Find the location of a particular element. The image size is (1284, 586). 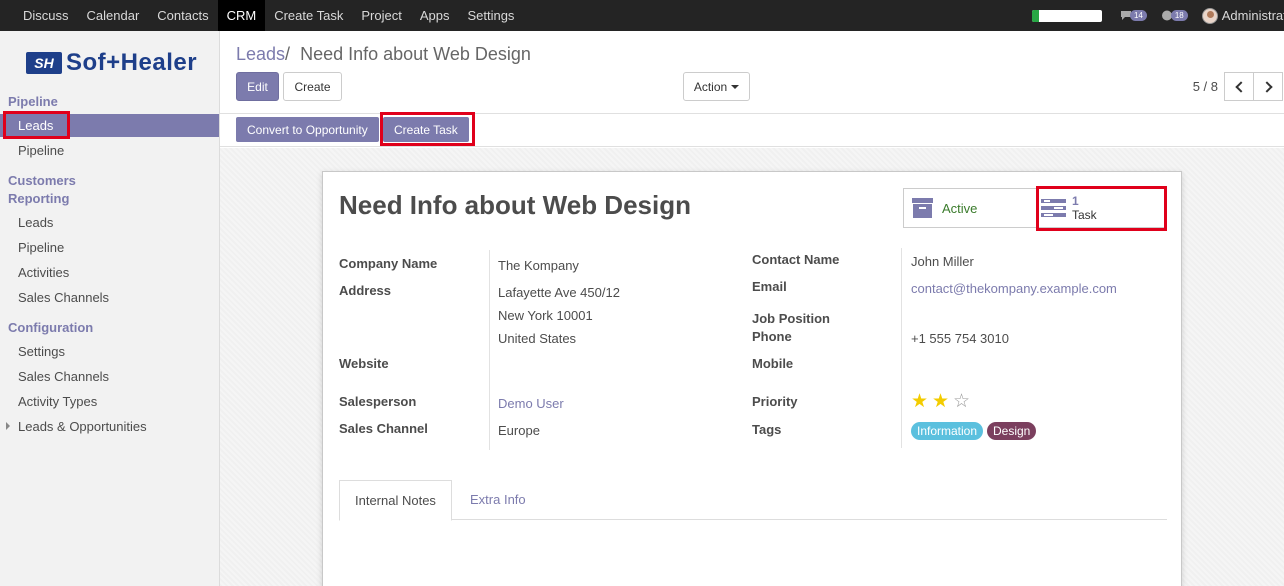

salesperson-label: Salesperson is located at coordinates (378, 401).